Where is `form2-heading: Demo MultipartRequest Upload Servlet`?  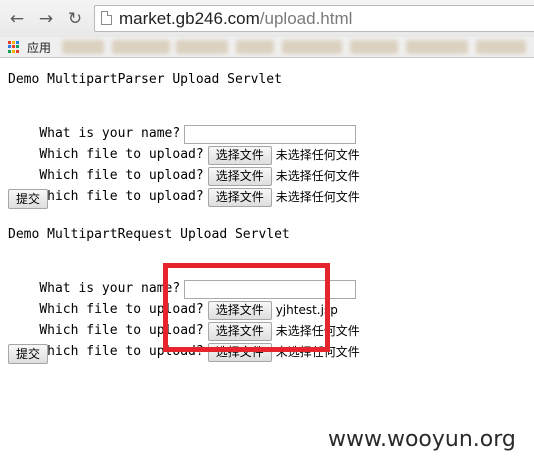
form2-heading: Demo MultipartRequest Upload Servlet is located at coordinates (149, 234).